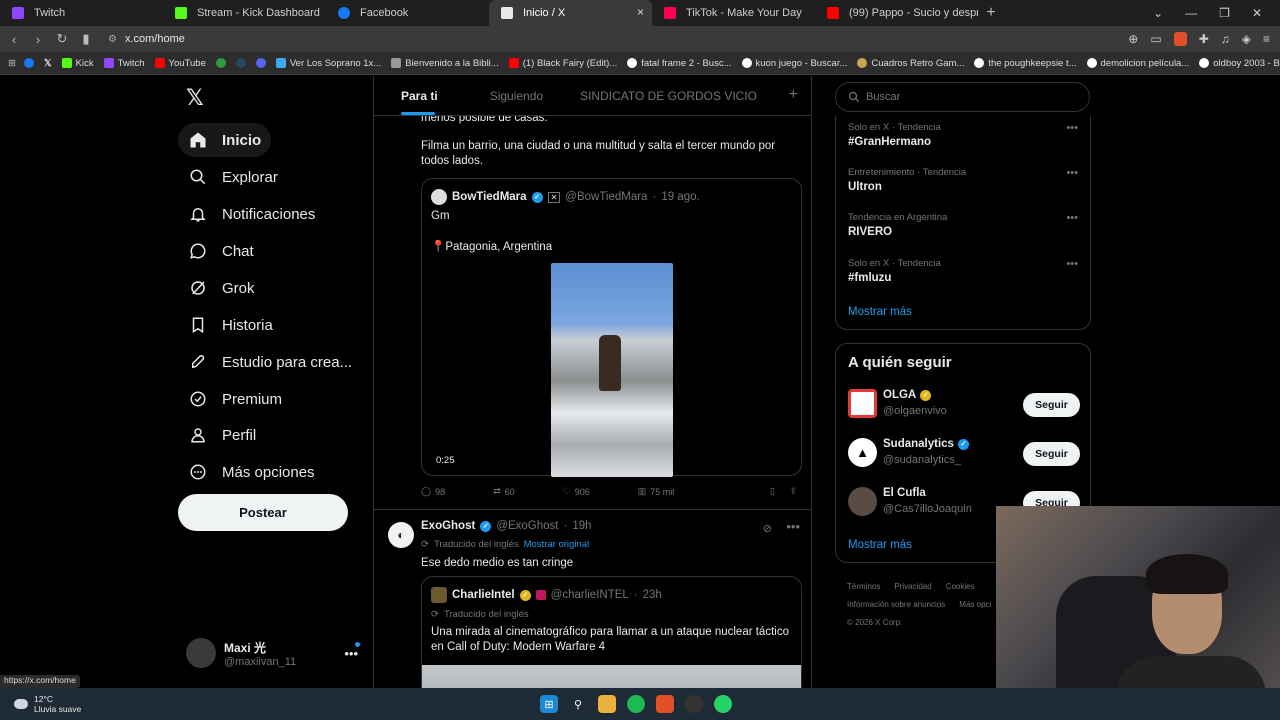 This screenshot has width=1280, height=720. I want to click on cookies-link: Cookies, so click(960, 586).